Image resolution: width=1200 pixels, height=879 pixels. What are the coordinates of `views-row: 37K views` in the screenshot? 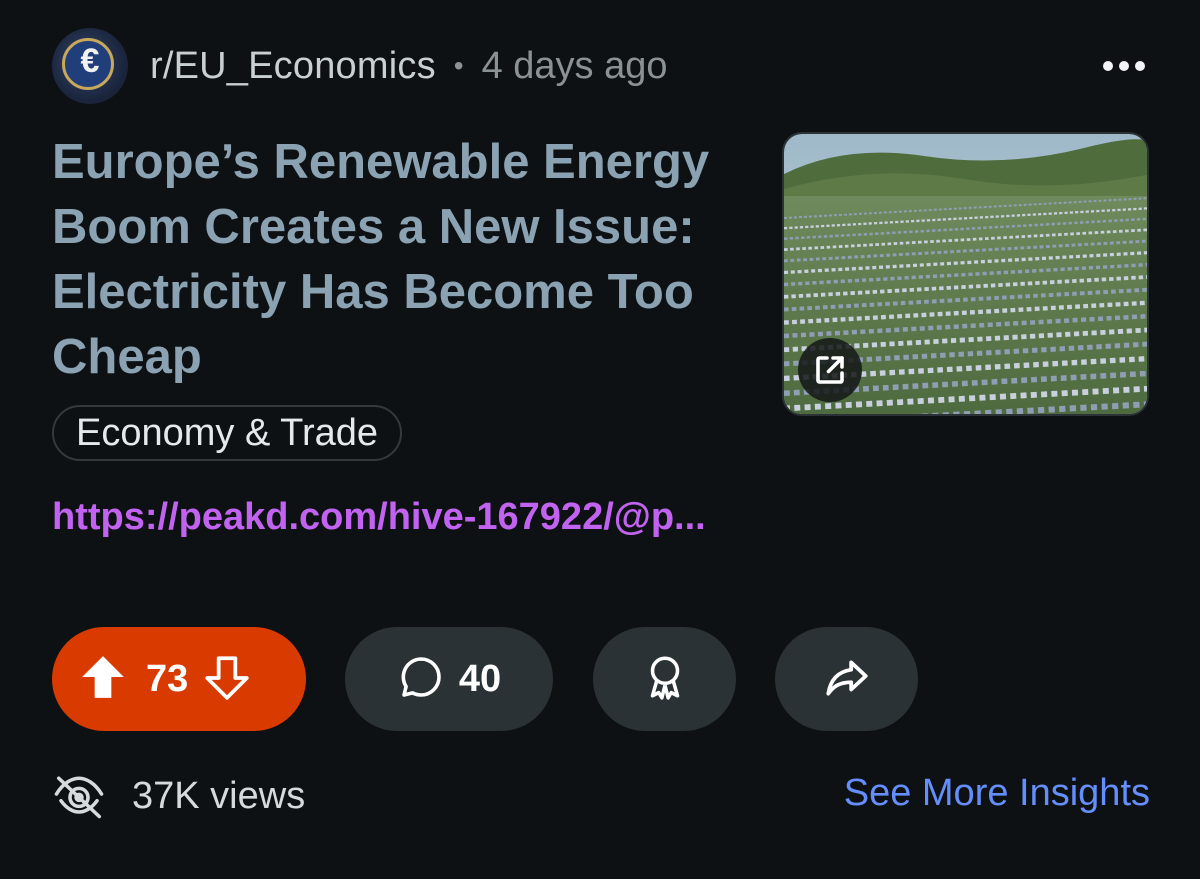 It's located at (178, 796).